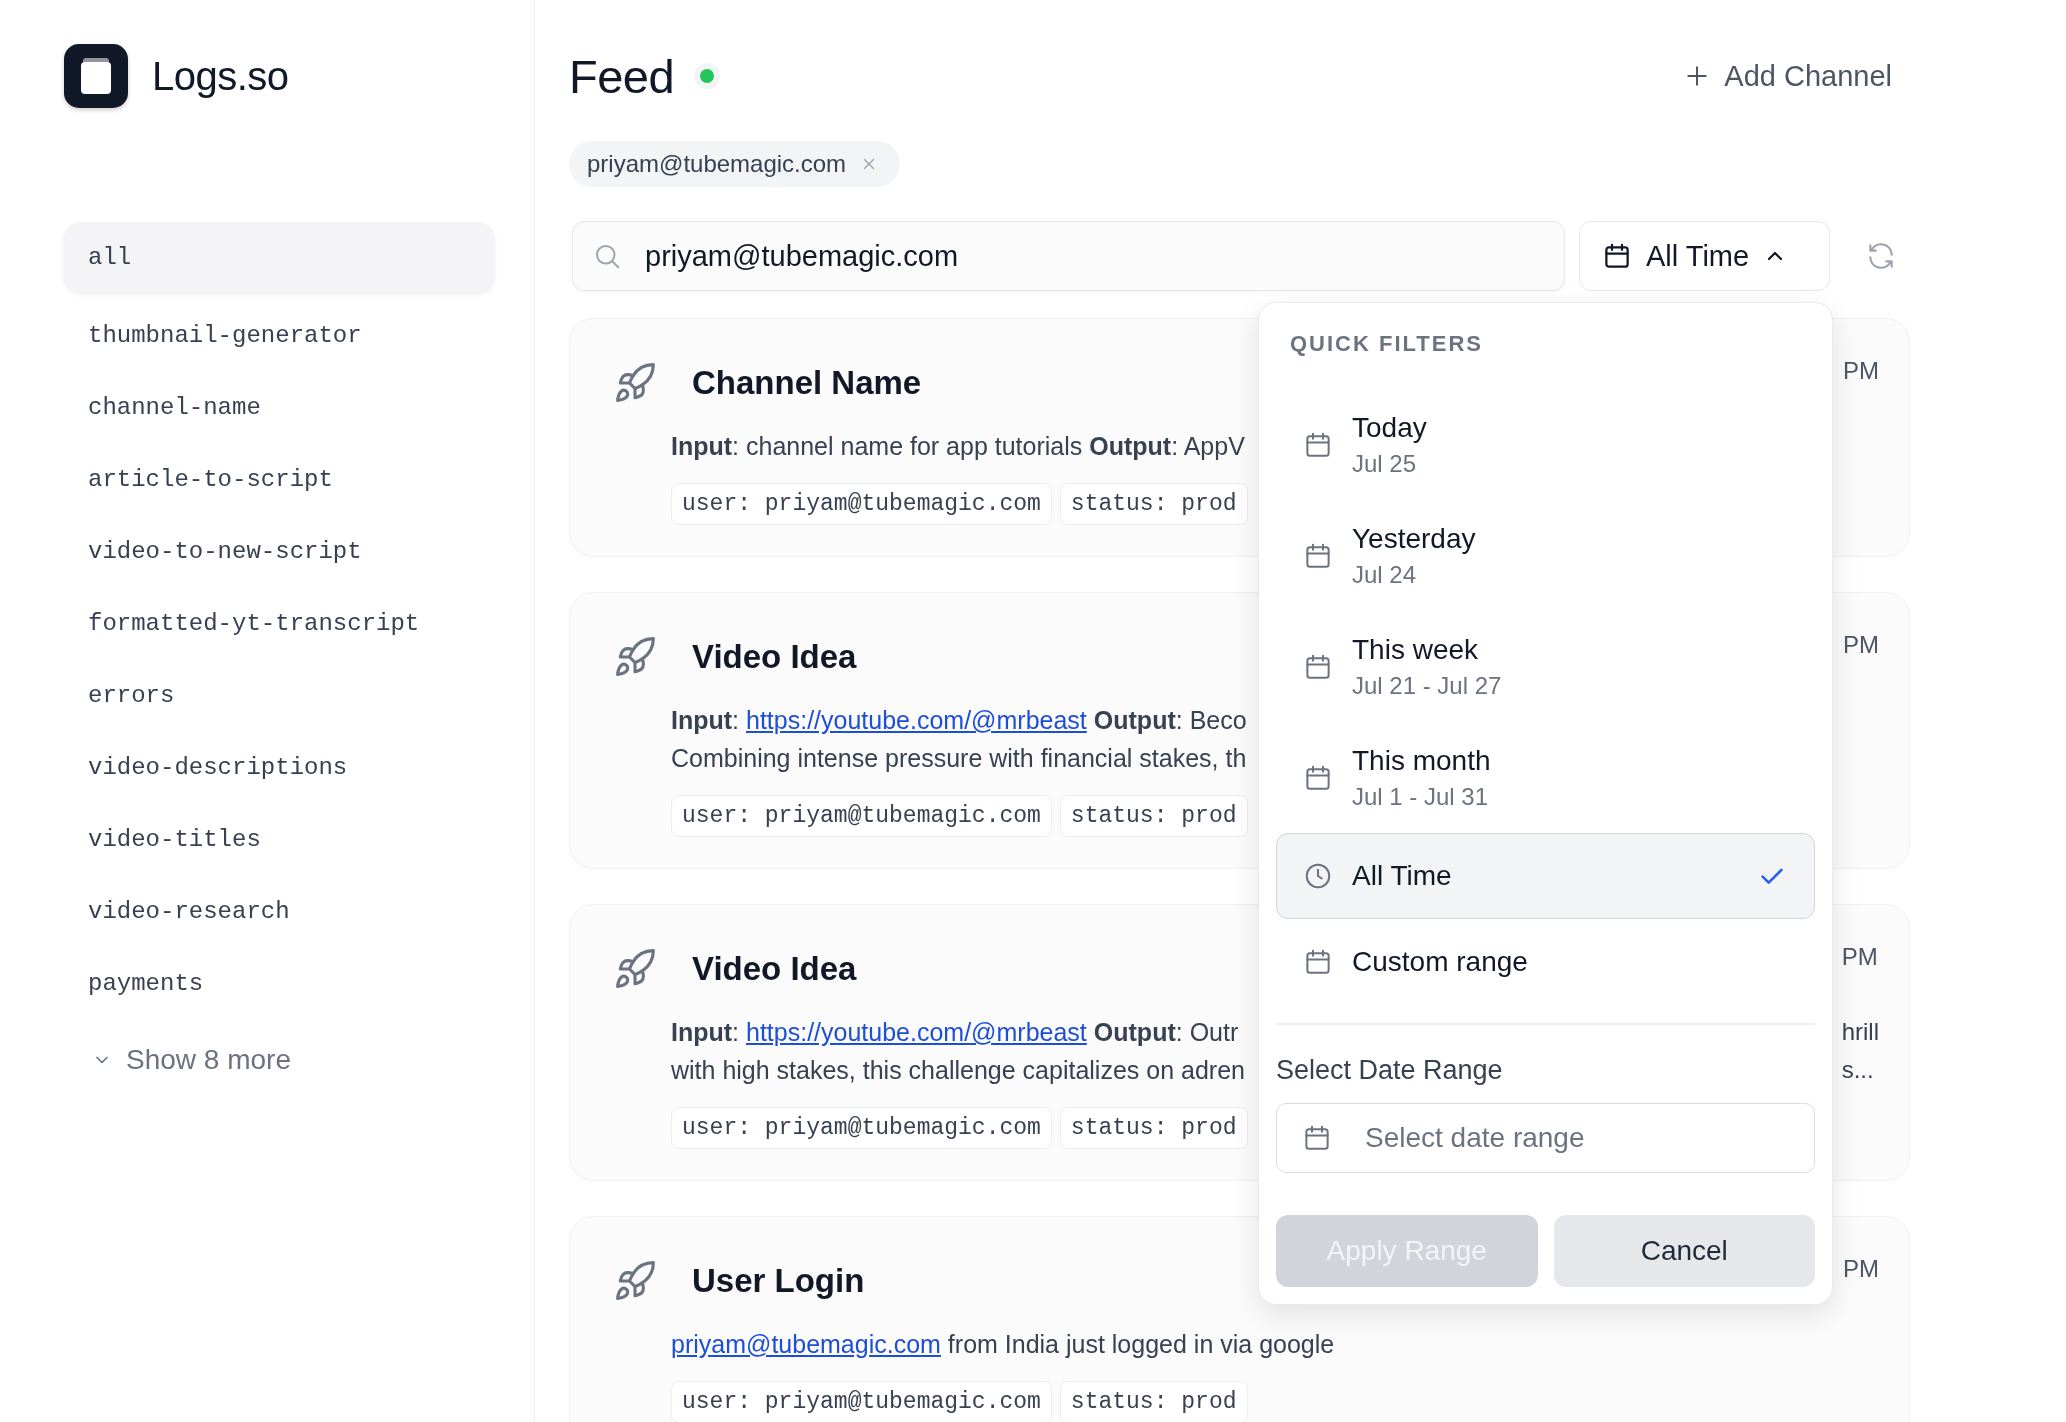 The image size is (2066, 1422). Describe the element at coordinates (279, 479) in the screenshot. I see `sidebar-item: article-to-script` at that location.